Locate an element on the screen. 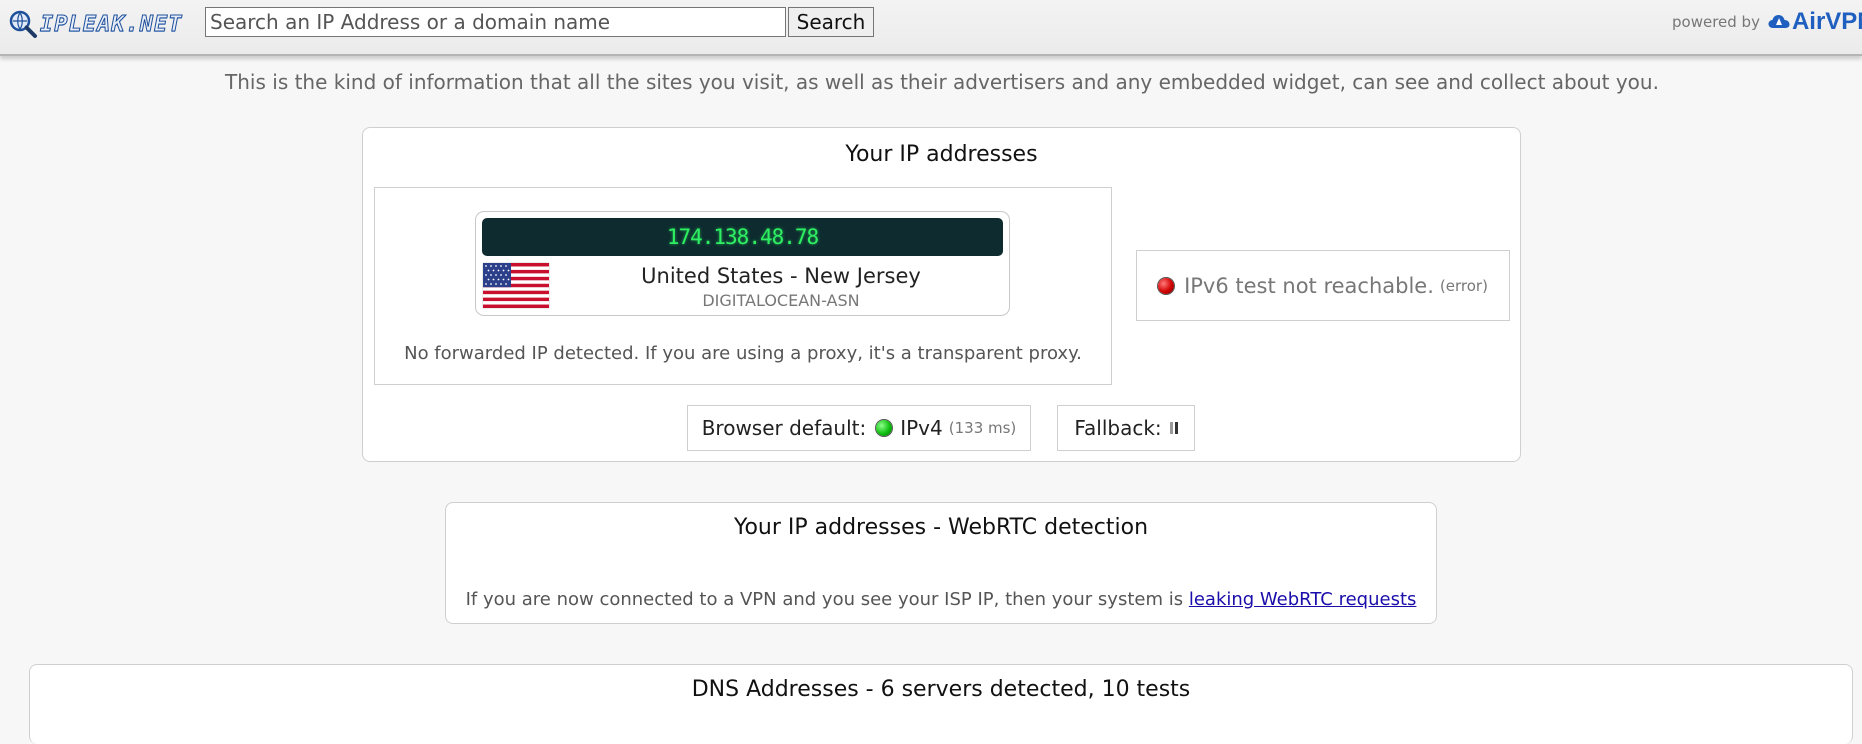  magnifier-globe-logo-icon is located at coordinates (23, 24).